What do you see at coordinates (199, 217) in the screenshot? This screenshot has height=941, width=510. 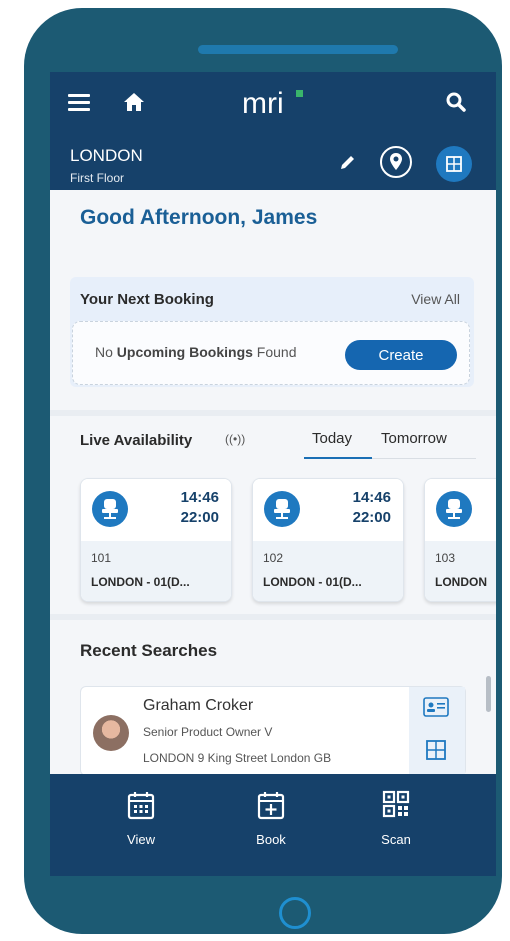 I see `greeting-heading: Good Afternoon, James` at bounding box center [199, 217].